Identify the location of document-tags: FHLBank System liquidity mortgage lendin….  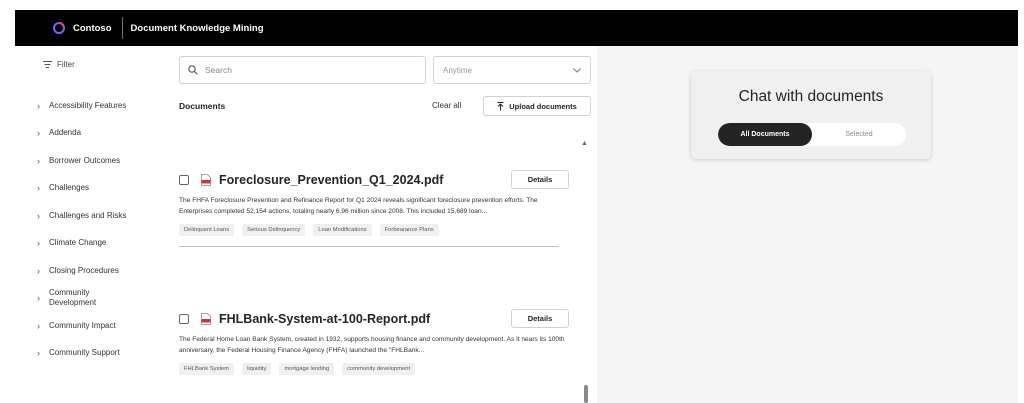
(376, 369).